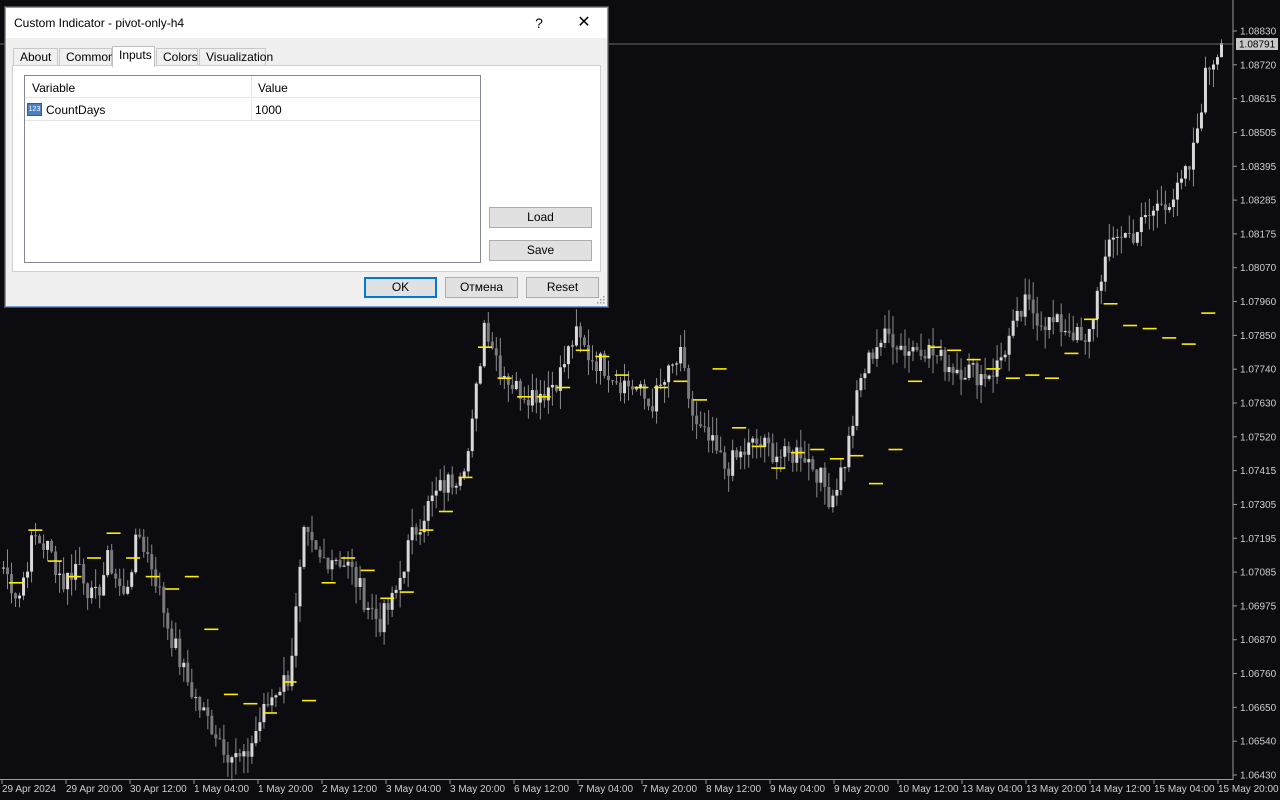 The width and height of the screenshot is (1280, 800). What do you see at coordinates (76, 110) in the screenshot?
I see `row-variable-name: CountDays` at bounding box center [76, 110].